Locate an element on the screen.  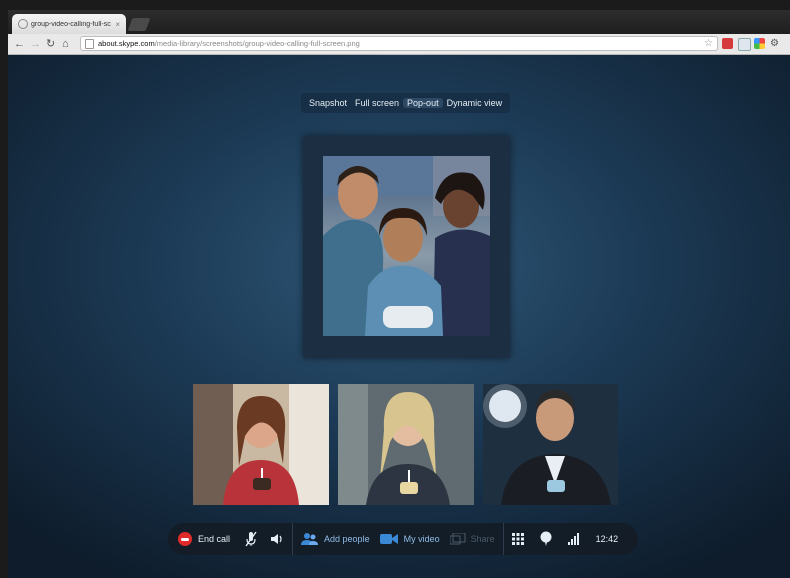
chat-bubble-icon is located at coordinates (546, 538).